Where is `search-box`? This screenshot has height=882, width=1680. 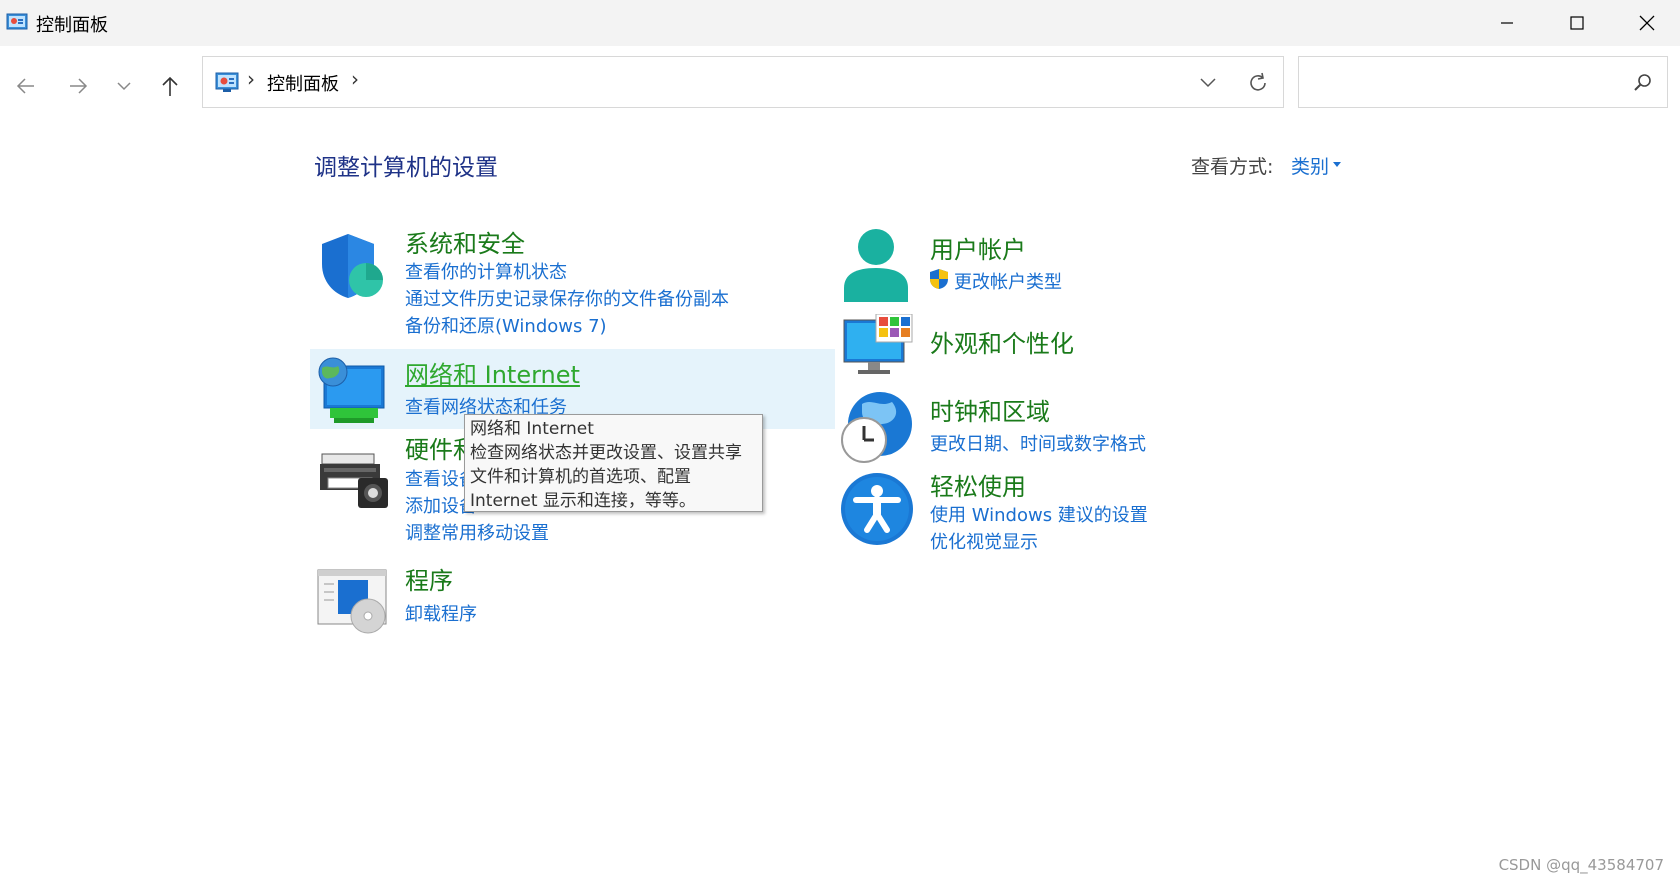 search-box is located at coordinates (1483, 82).